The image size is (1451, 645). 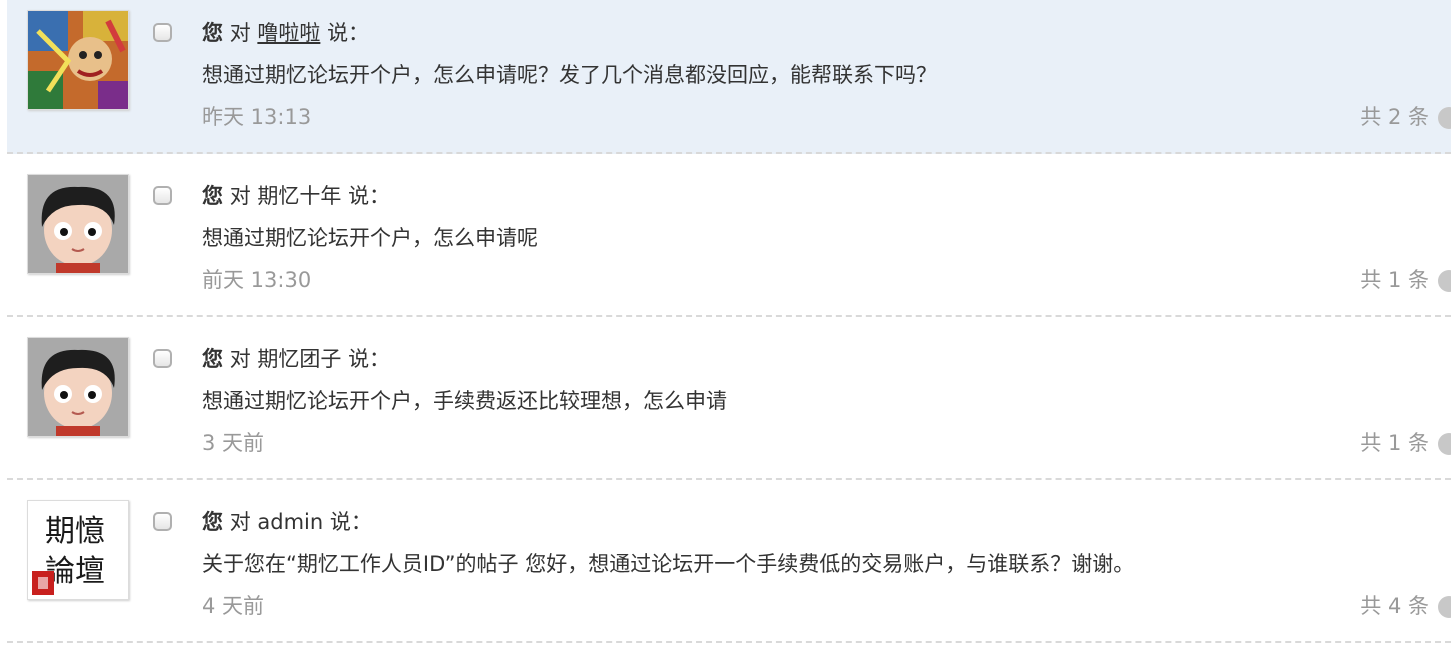 I want to click on message-time: 昨天 13:13, so click(x=257, y=117).